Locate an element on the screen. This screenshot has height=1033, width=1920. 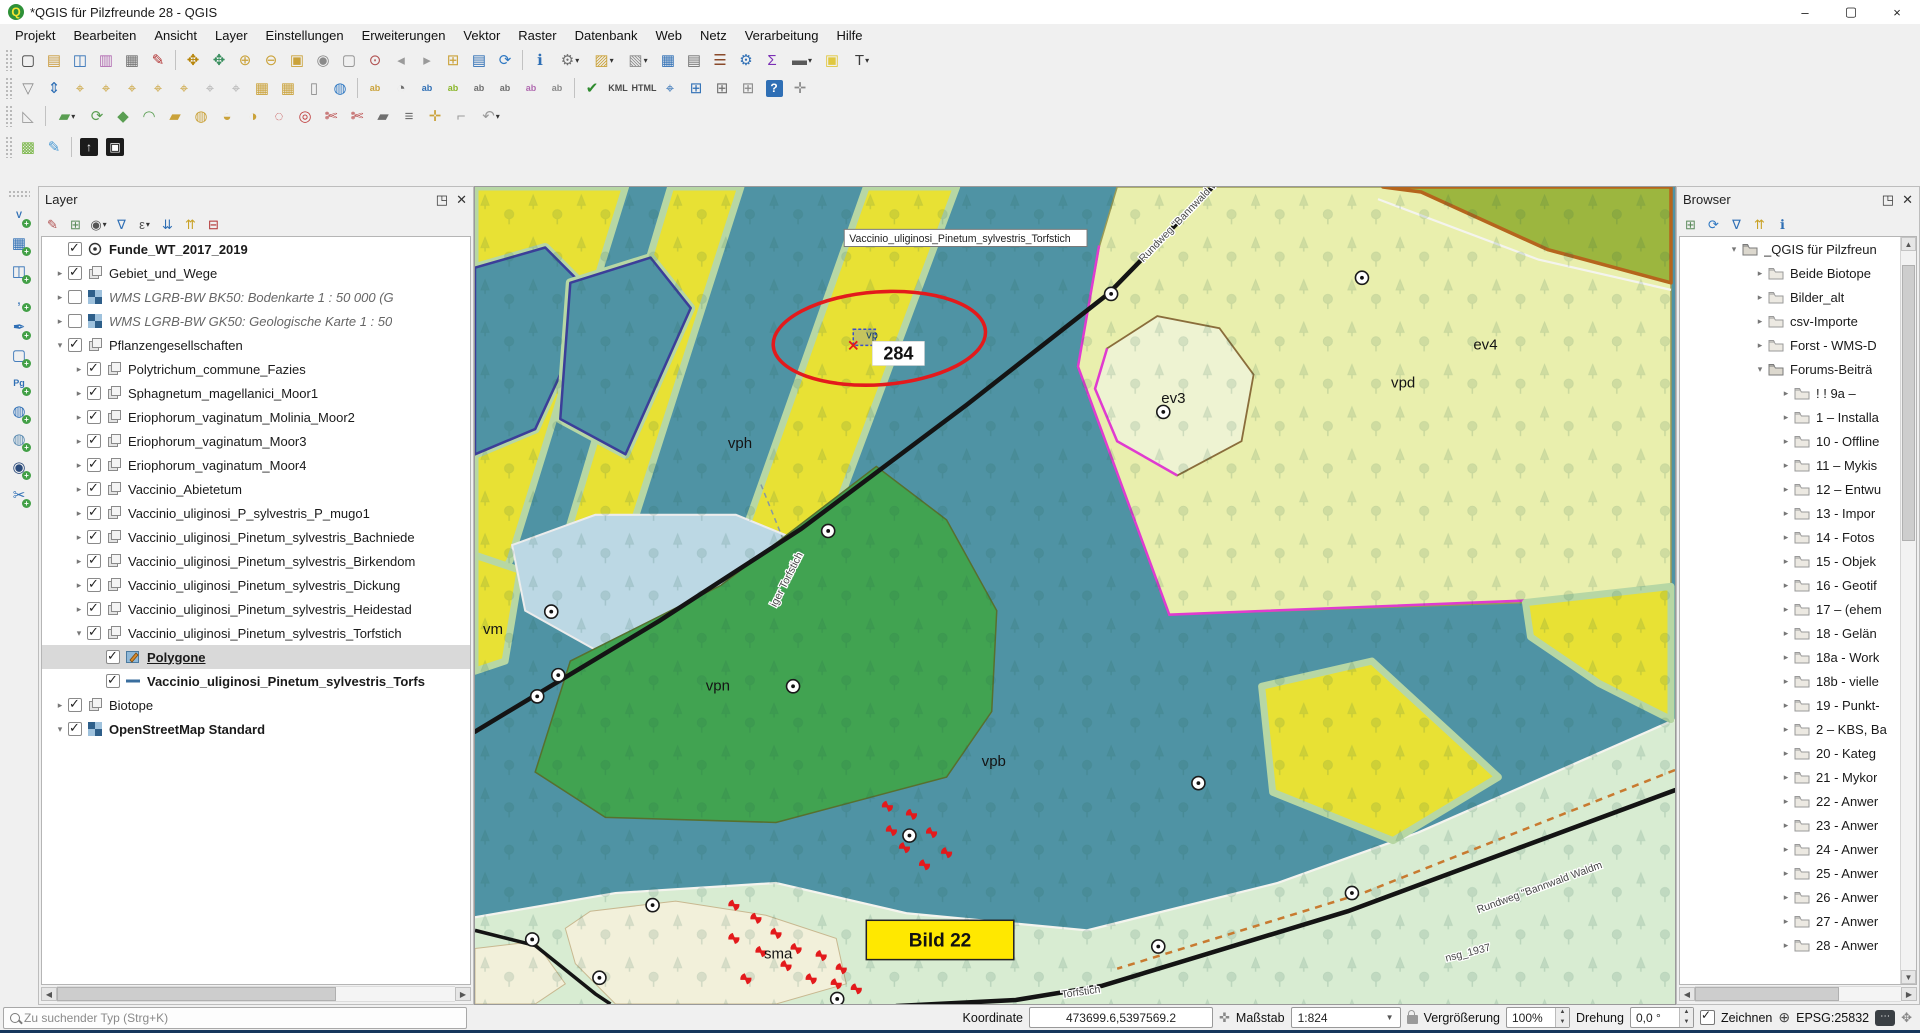
trim-extend-button: ⌐ is located at coordinates (461, 116).